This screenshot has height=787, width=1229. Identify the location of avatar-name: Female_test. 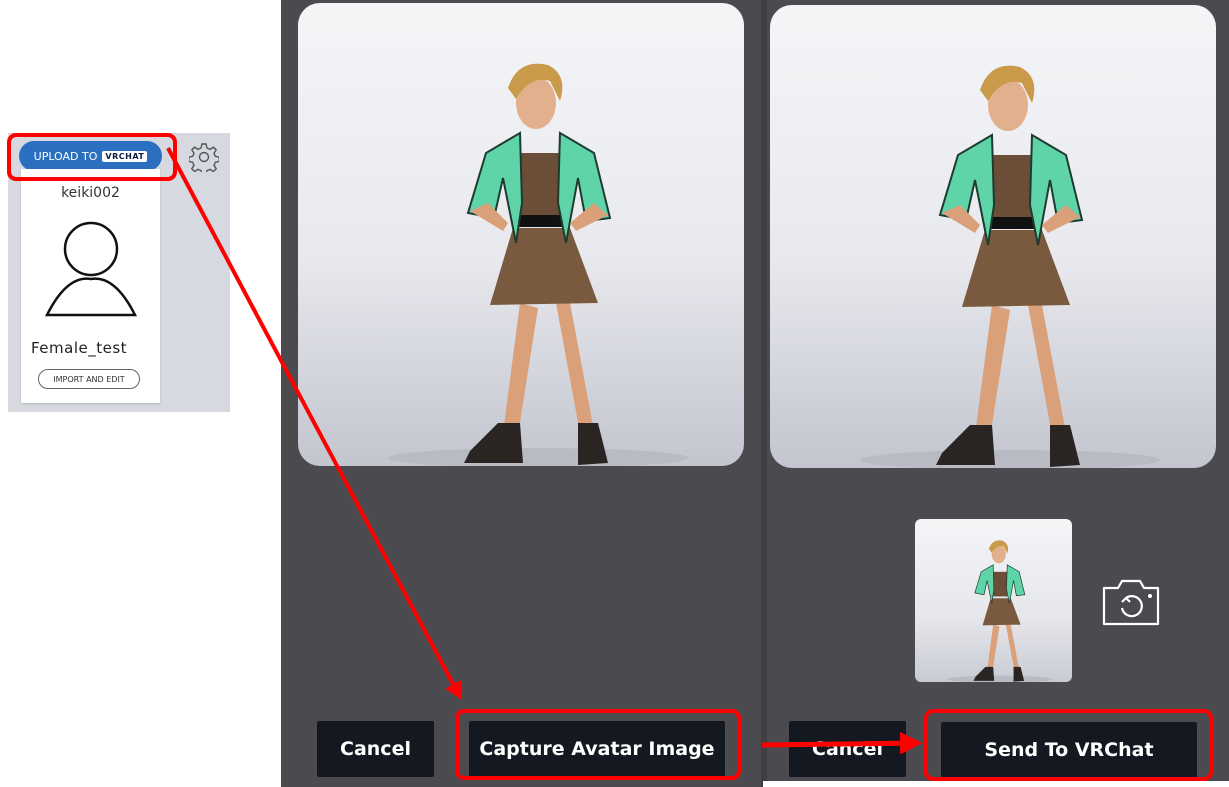
(79, 348).